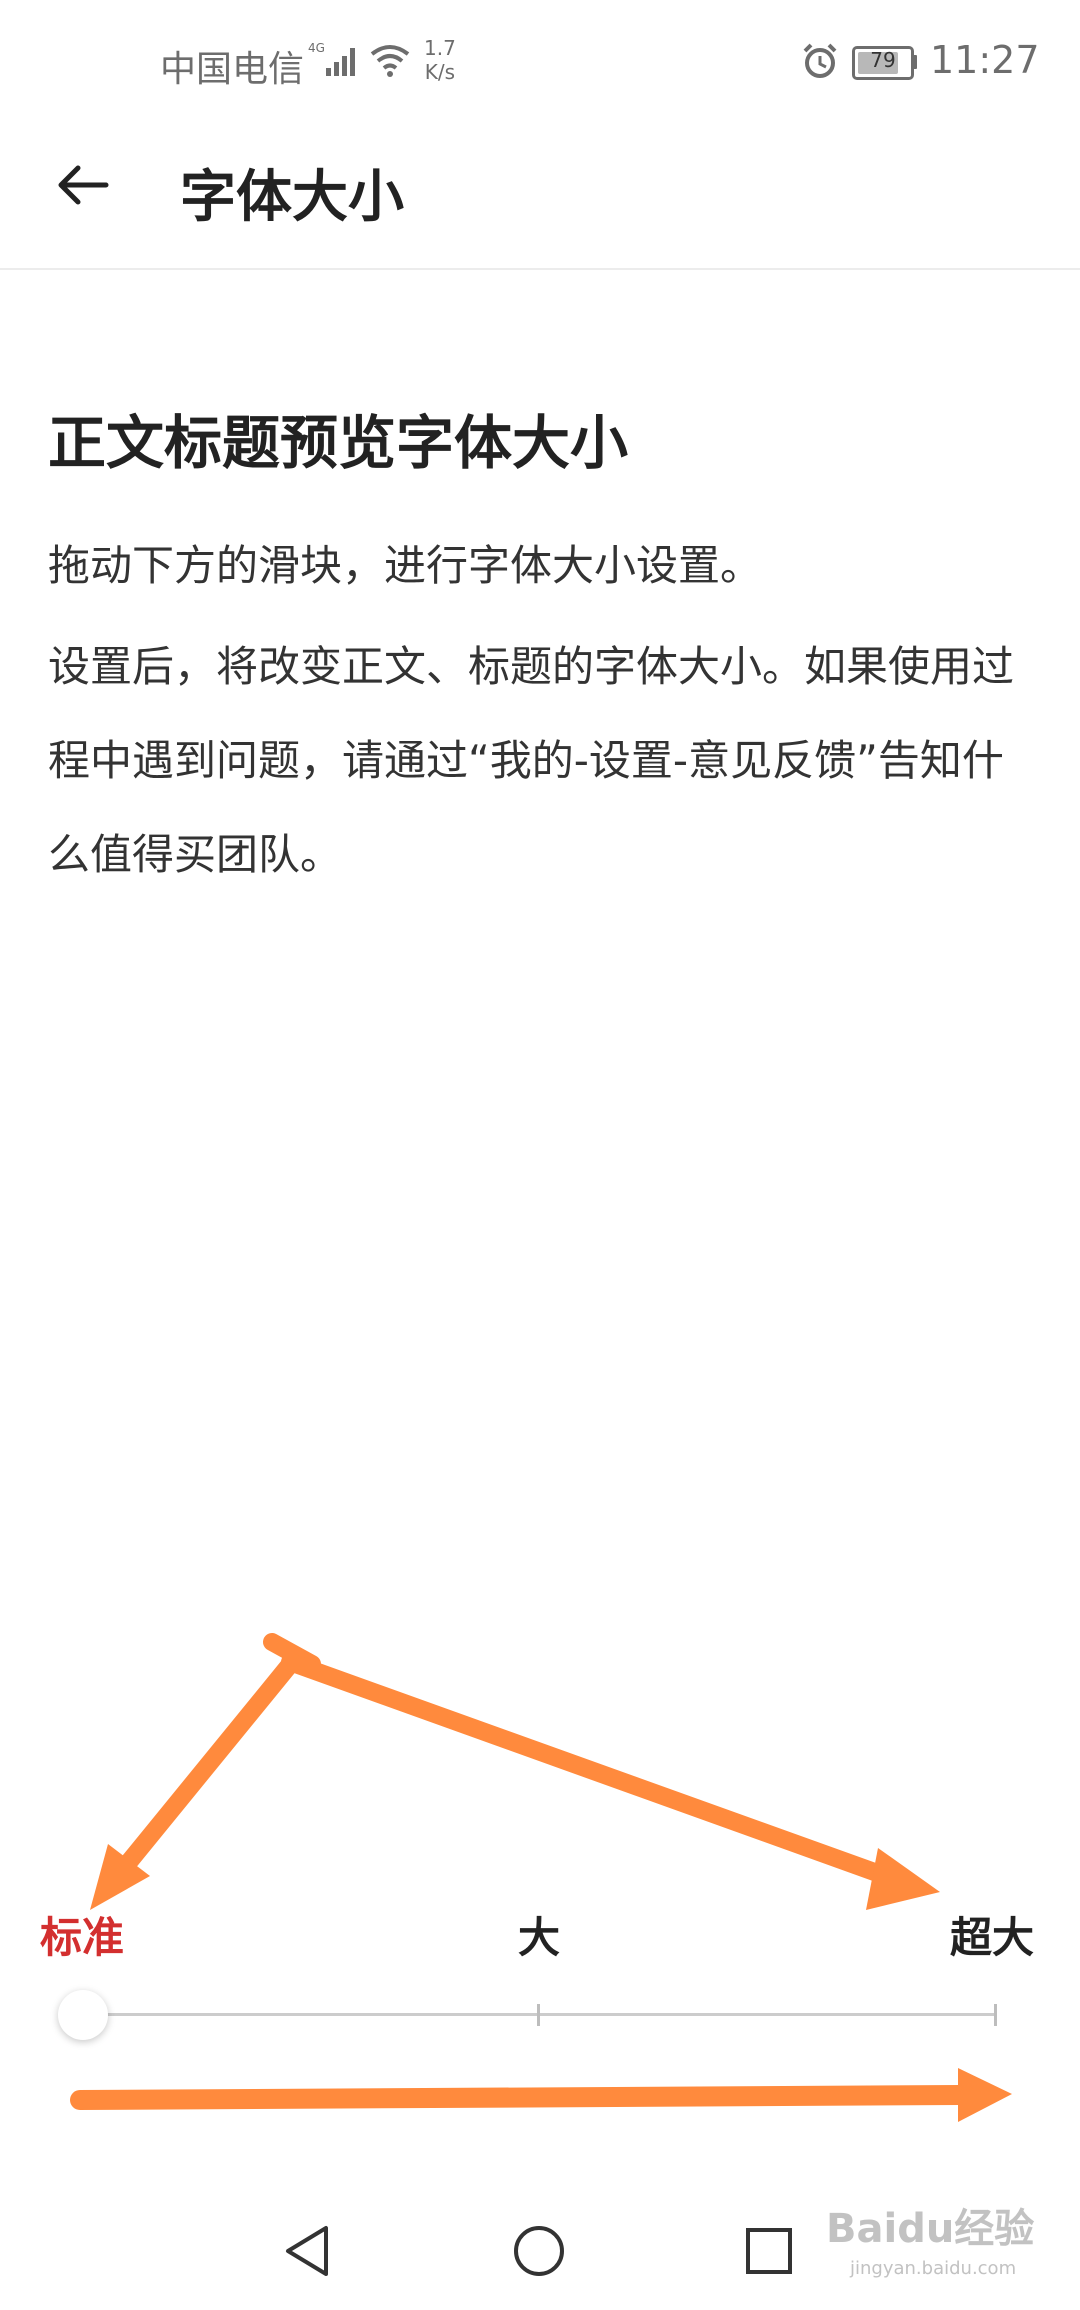  Describe the element at coordinates (538, 2015) in the screenshot. I see `slider-tick-large` at that location.